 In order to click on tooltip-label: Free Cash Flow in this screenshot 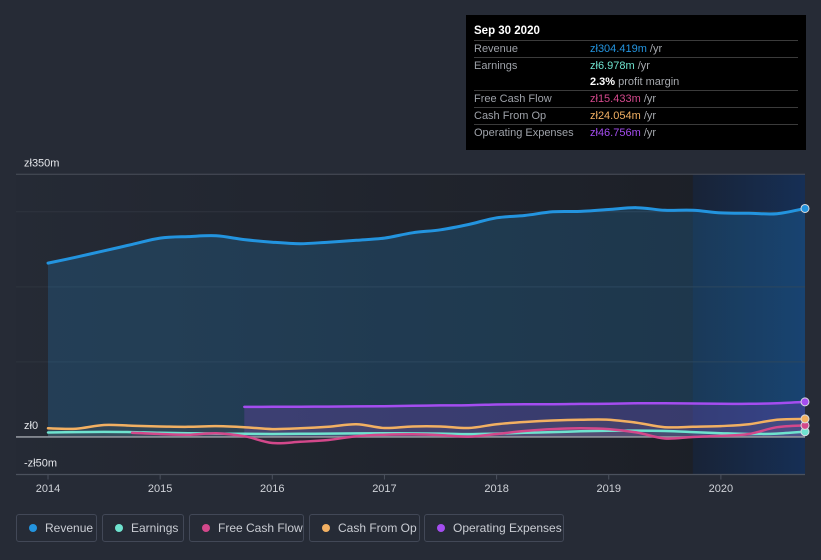, I will do `click(513, 99)`.